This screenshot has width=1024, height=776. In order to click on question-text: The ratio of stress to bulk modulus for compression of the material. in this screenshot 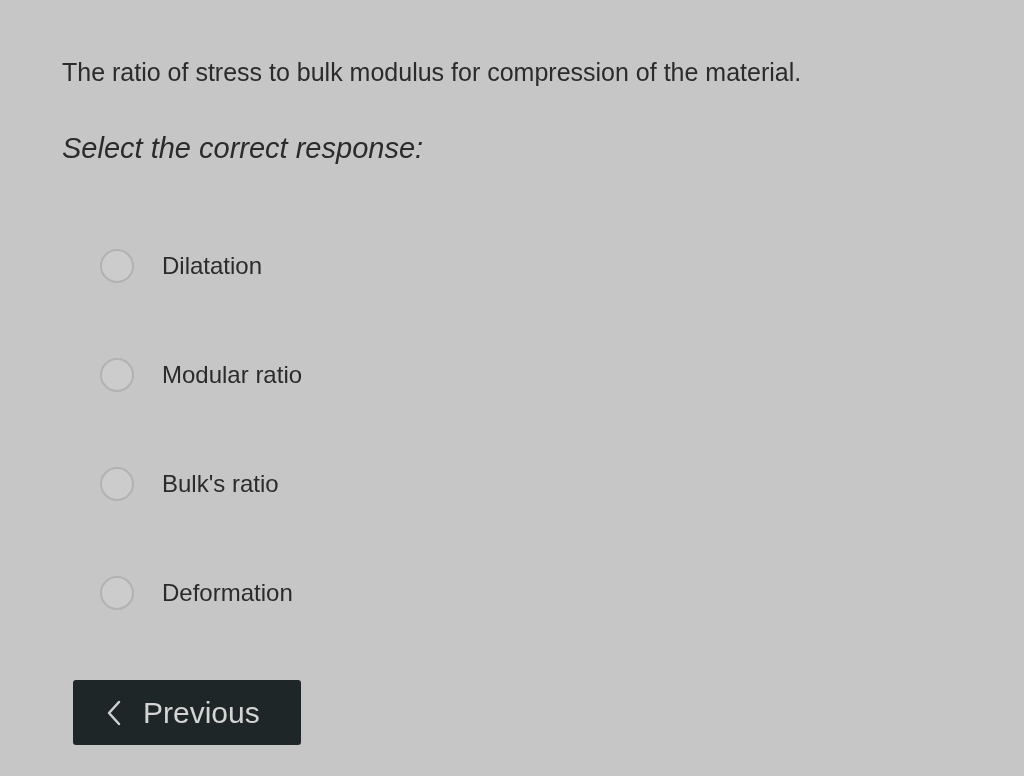, I will do `click(432, 72)`.